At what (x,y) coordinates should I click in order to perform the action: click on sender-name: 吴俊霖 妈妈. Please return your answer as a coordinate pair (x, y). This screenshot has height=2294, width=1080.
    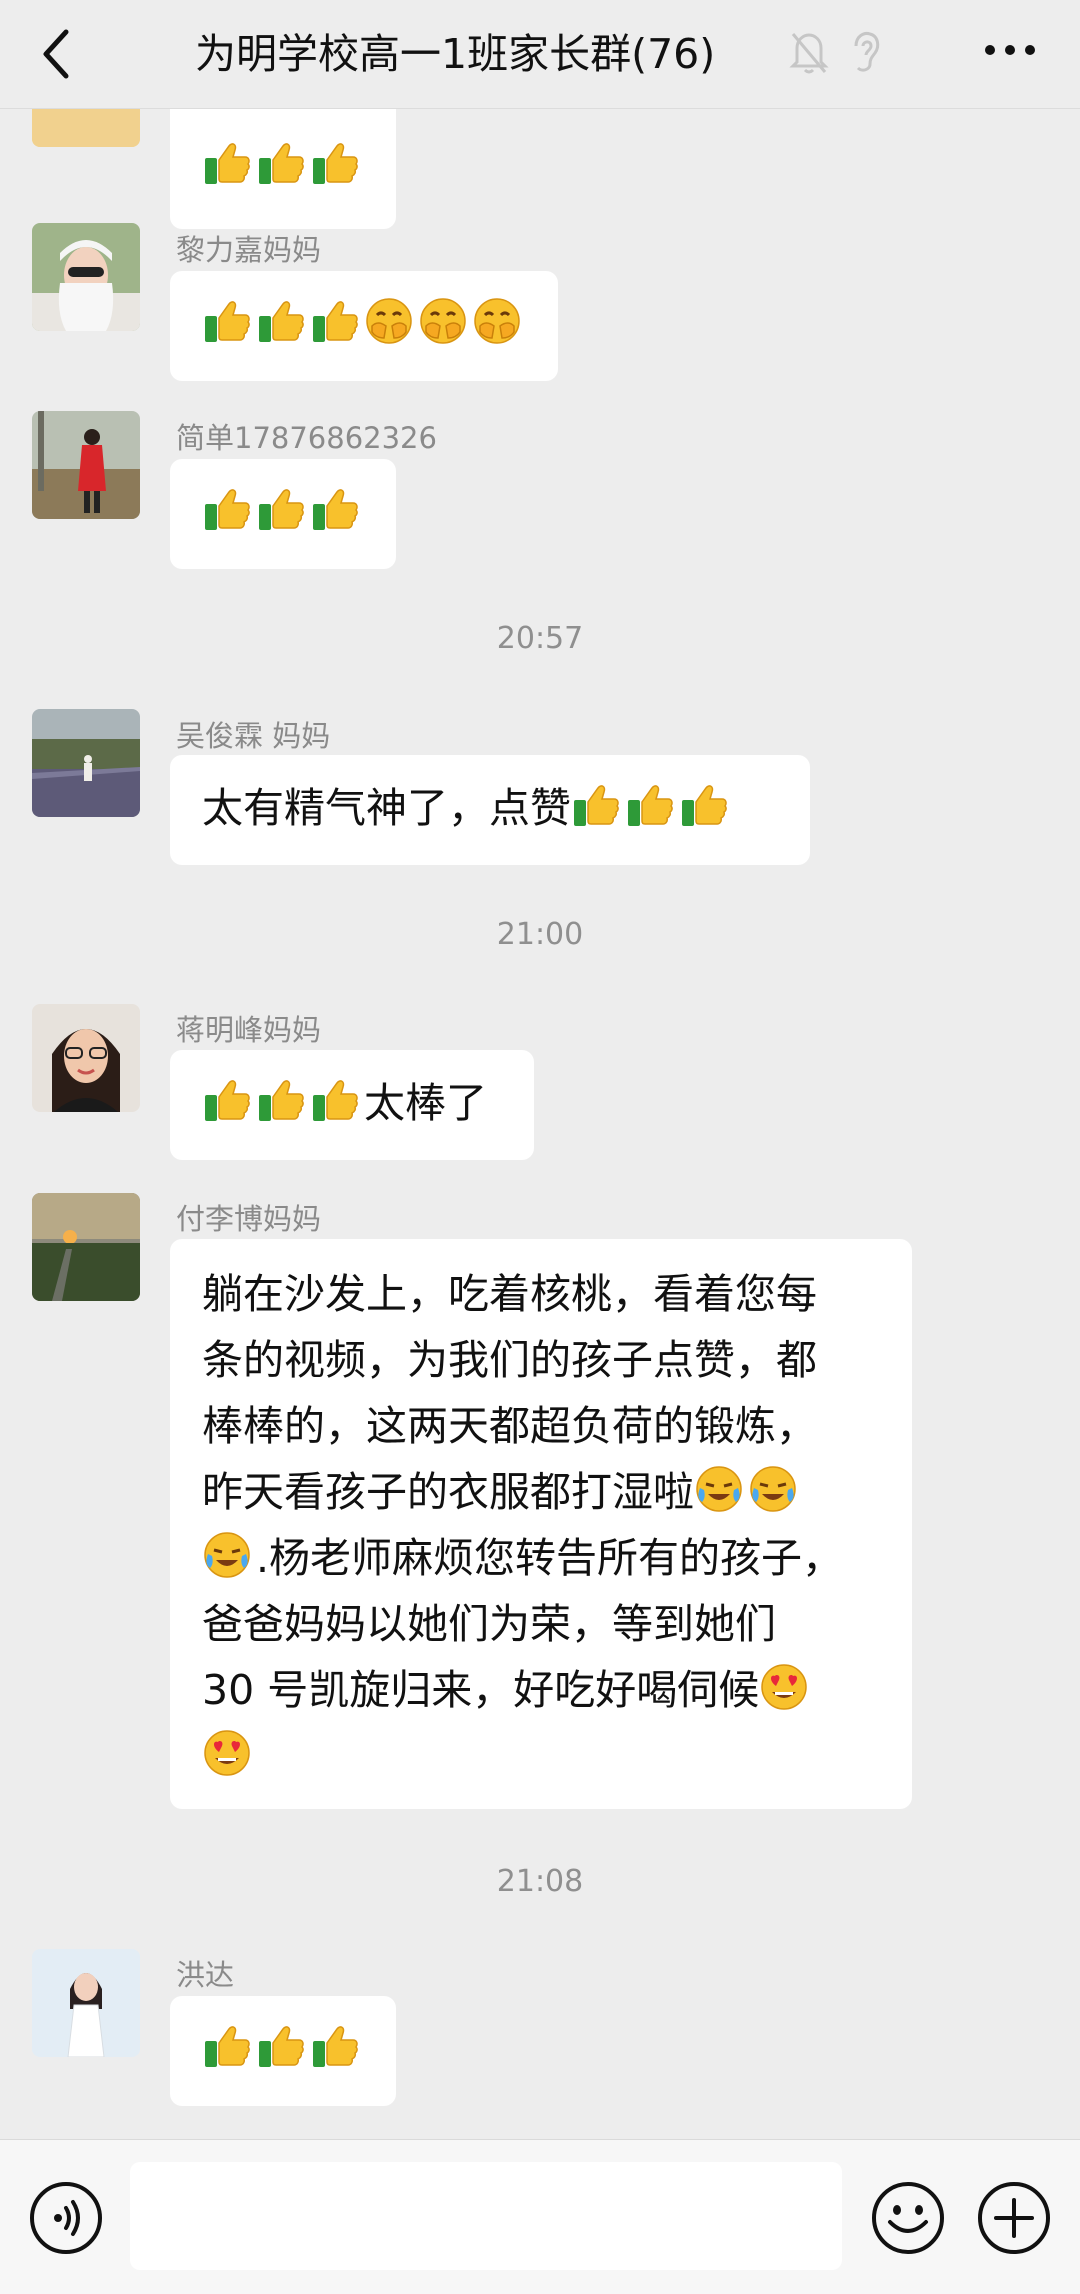
    Looking at the image, I should click on (253, 736).